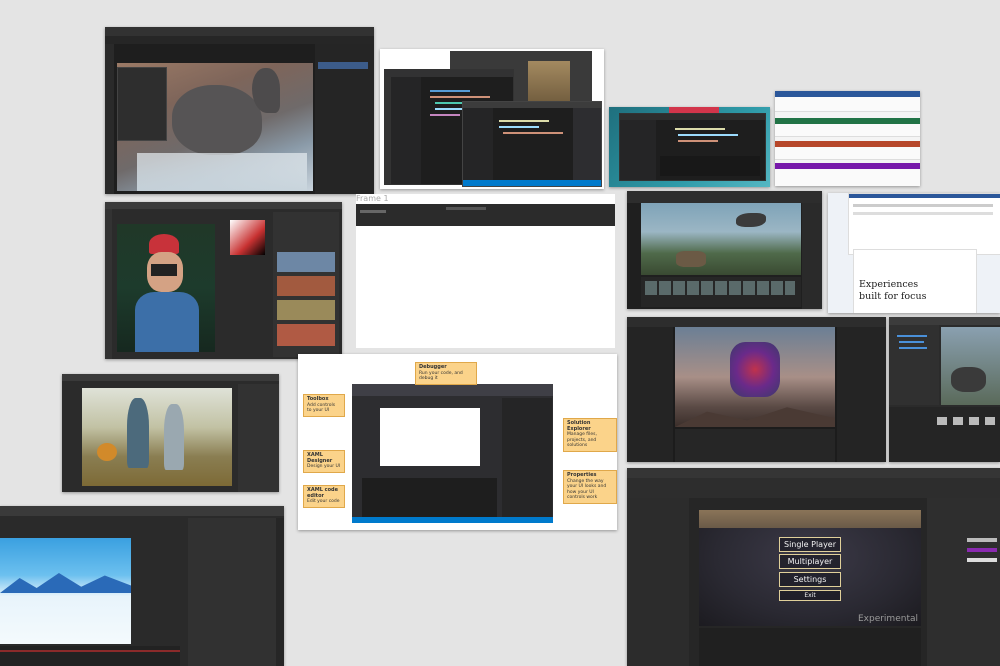  I want to click on office-hero-screenshot: Experiences built for focus, so click(914, 253).